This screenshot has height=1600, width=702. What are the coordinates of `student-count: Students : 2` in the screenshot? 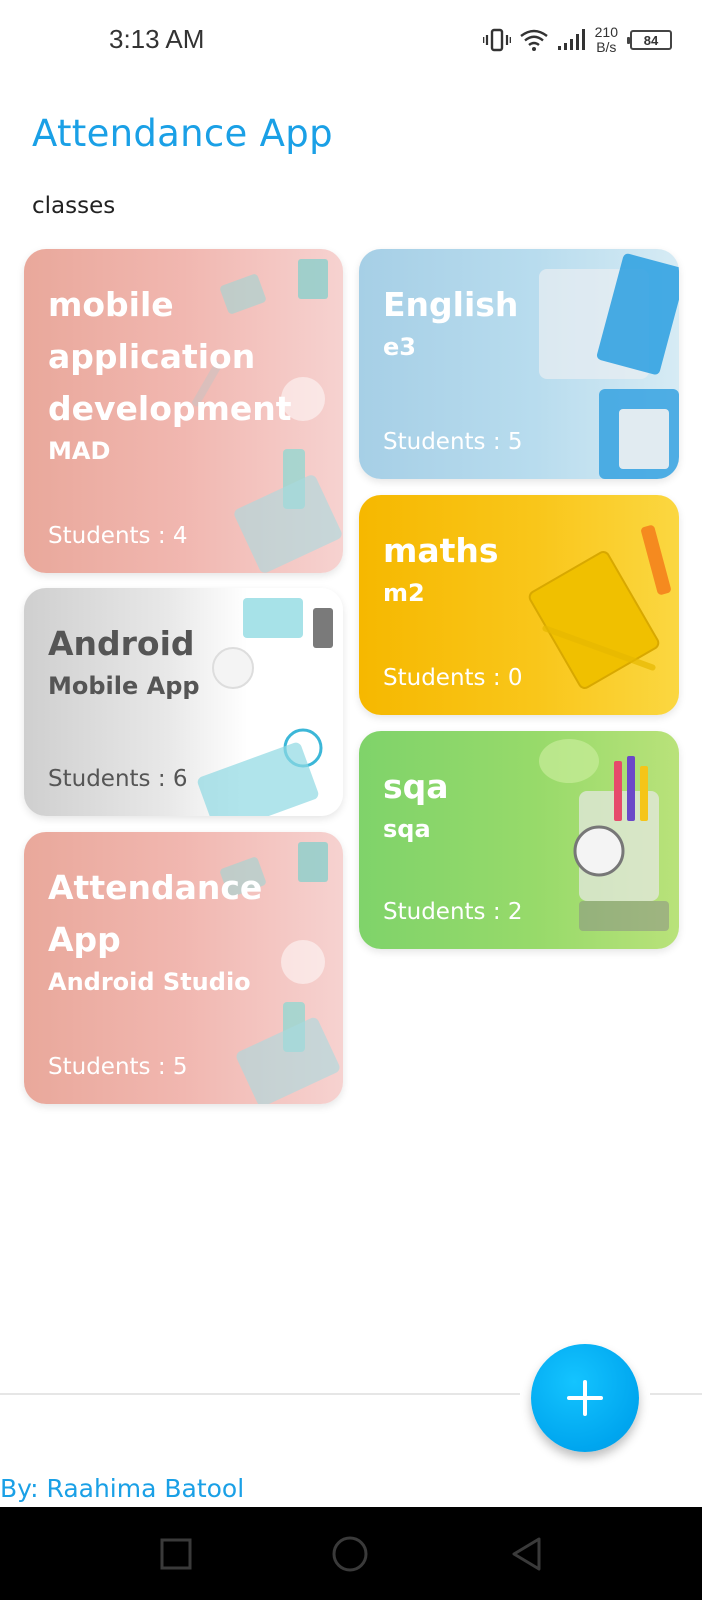 It's located at (453, 912).